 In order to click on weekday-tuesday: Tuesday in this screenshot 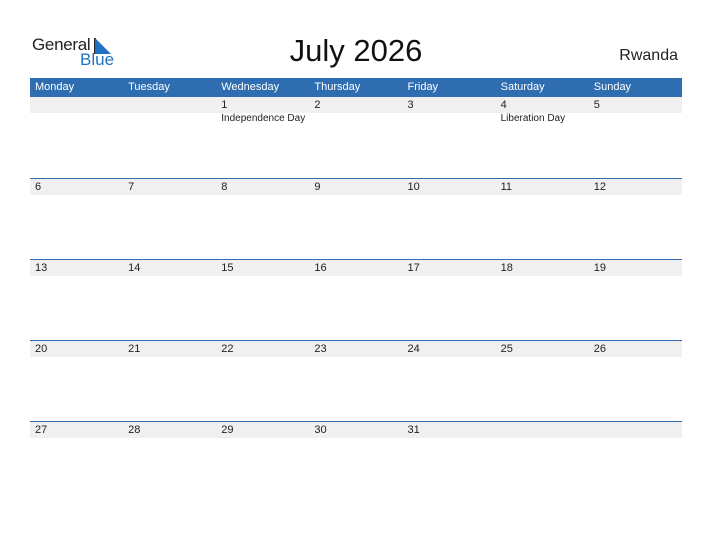, I will do `click(149, 87)`.